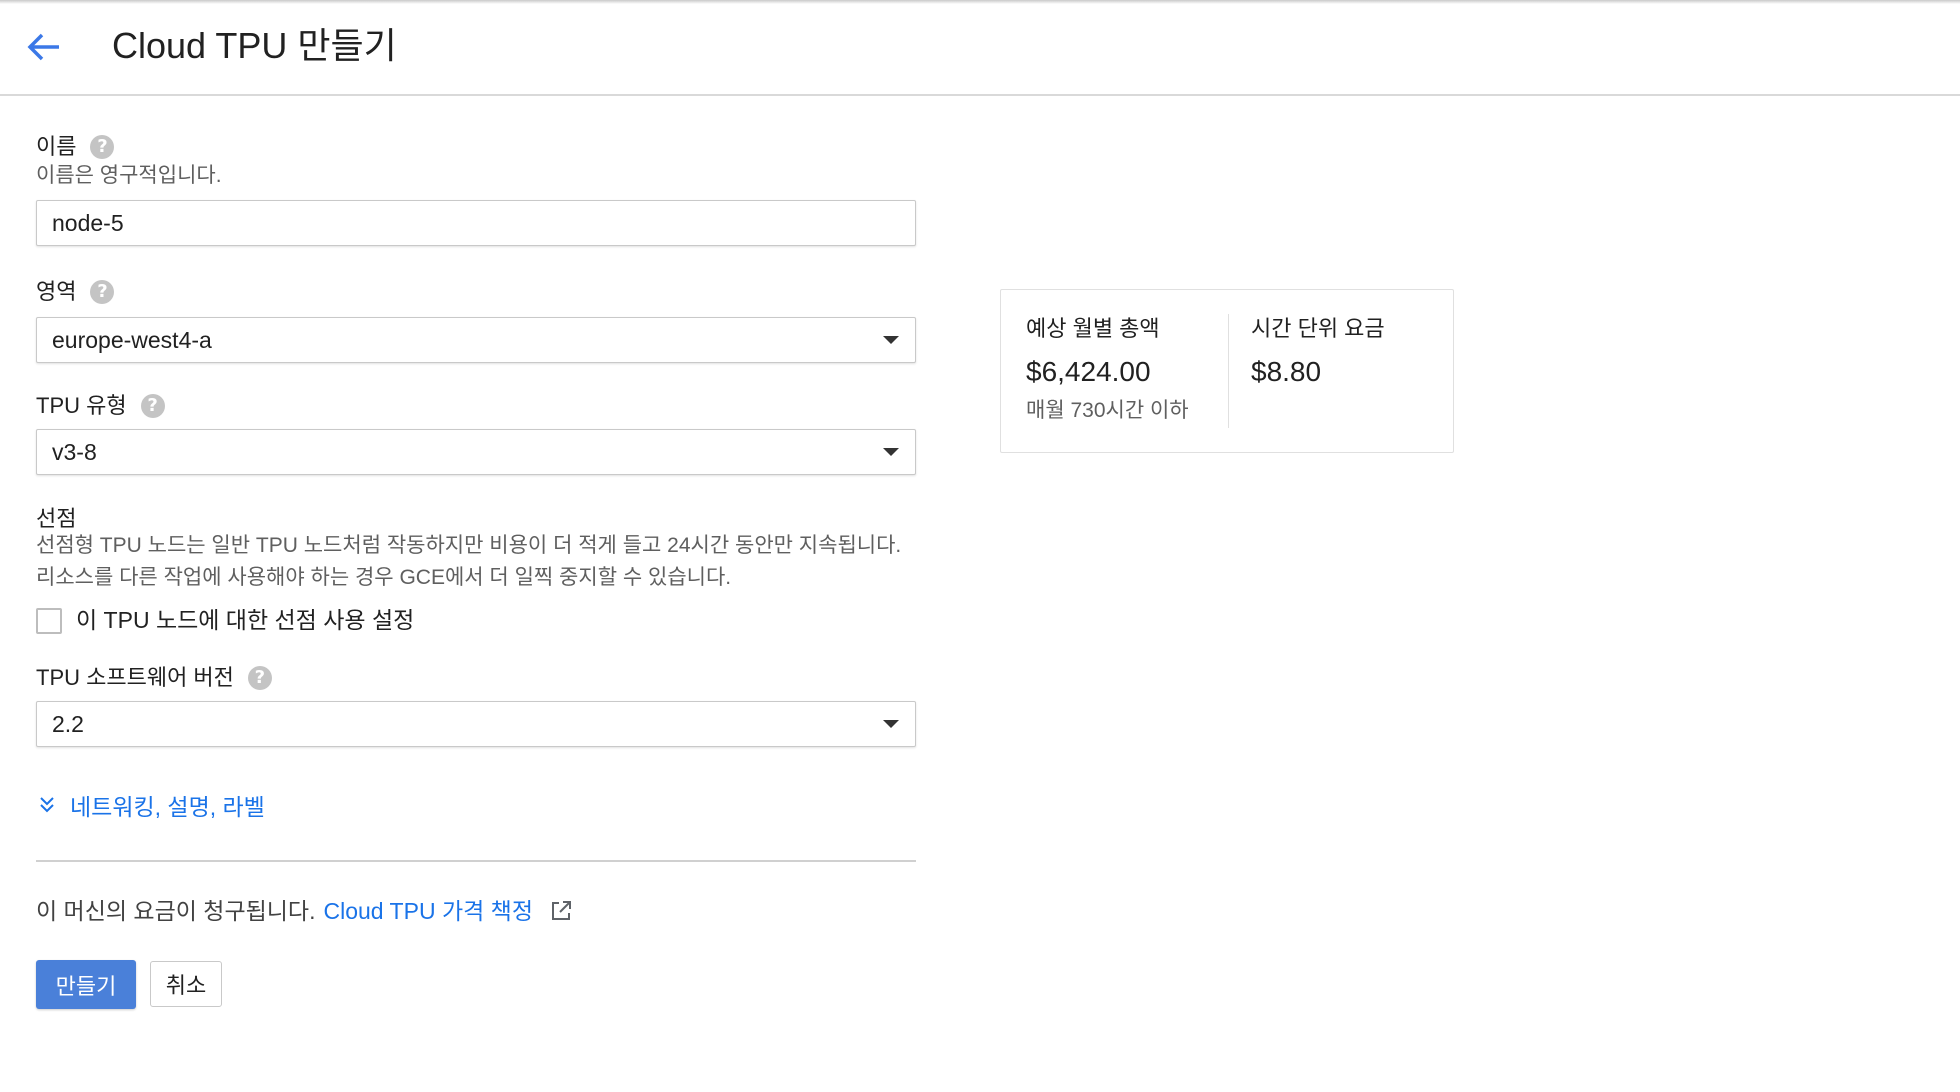  What do you see at coordinates (1286, 371) in the screenshot?
I see `hourly-cost-value: $8.80` at bounding box center [1286, 371].